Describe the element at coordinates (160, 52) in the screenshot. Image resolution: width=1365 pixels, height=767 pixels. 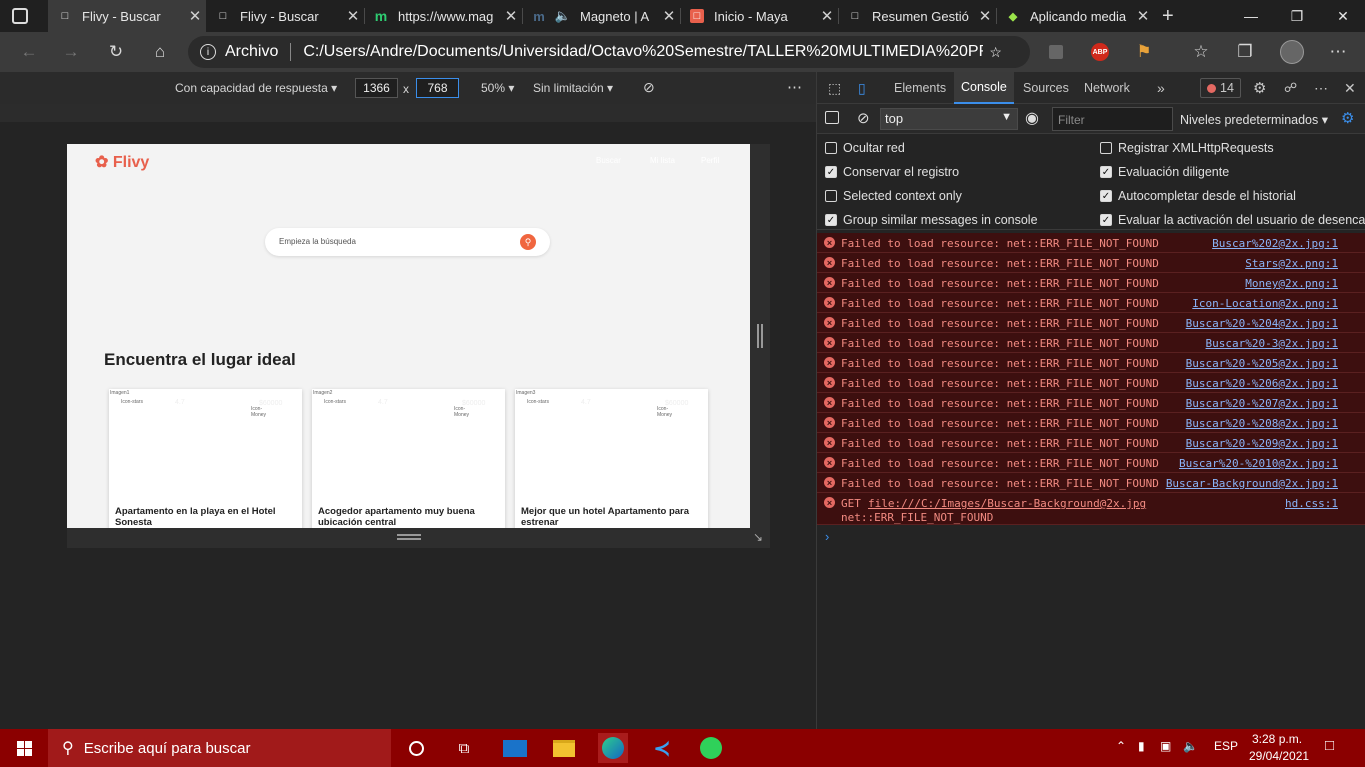
I see `home-icon: ⌂` at that location.